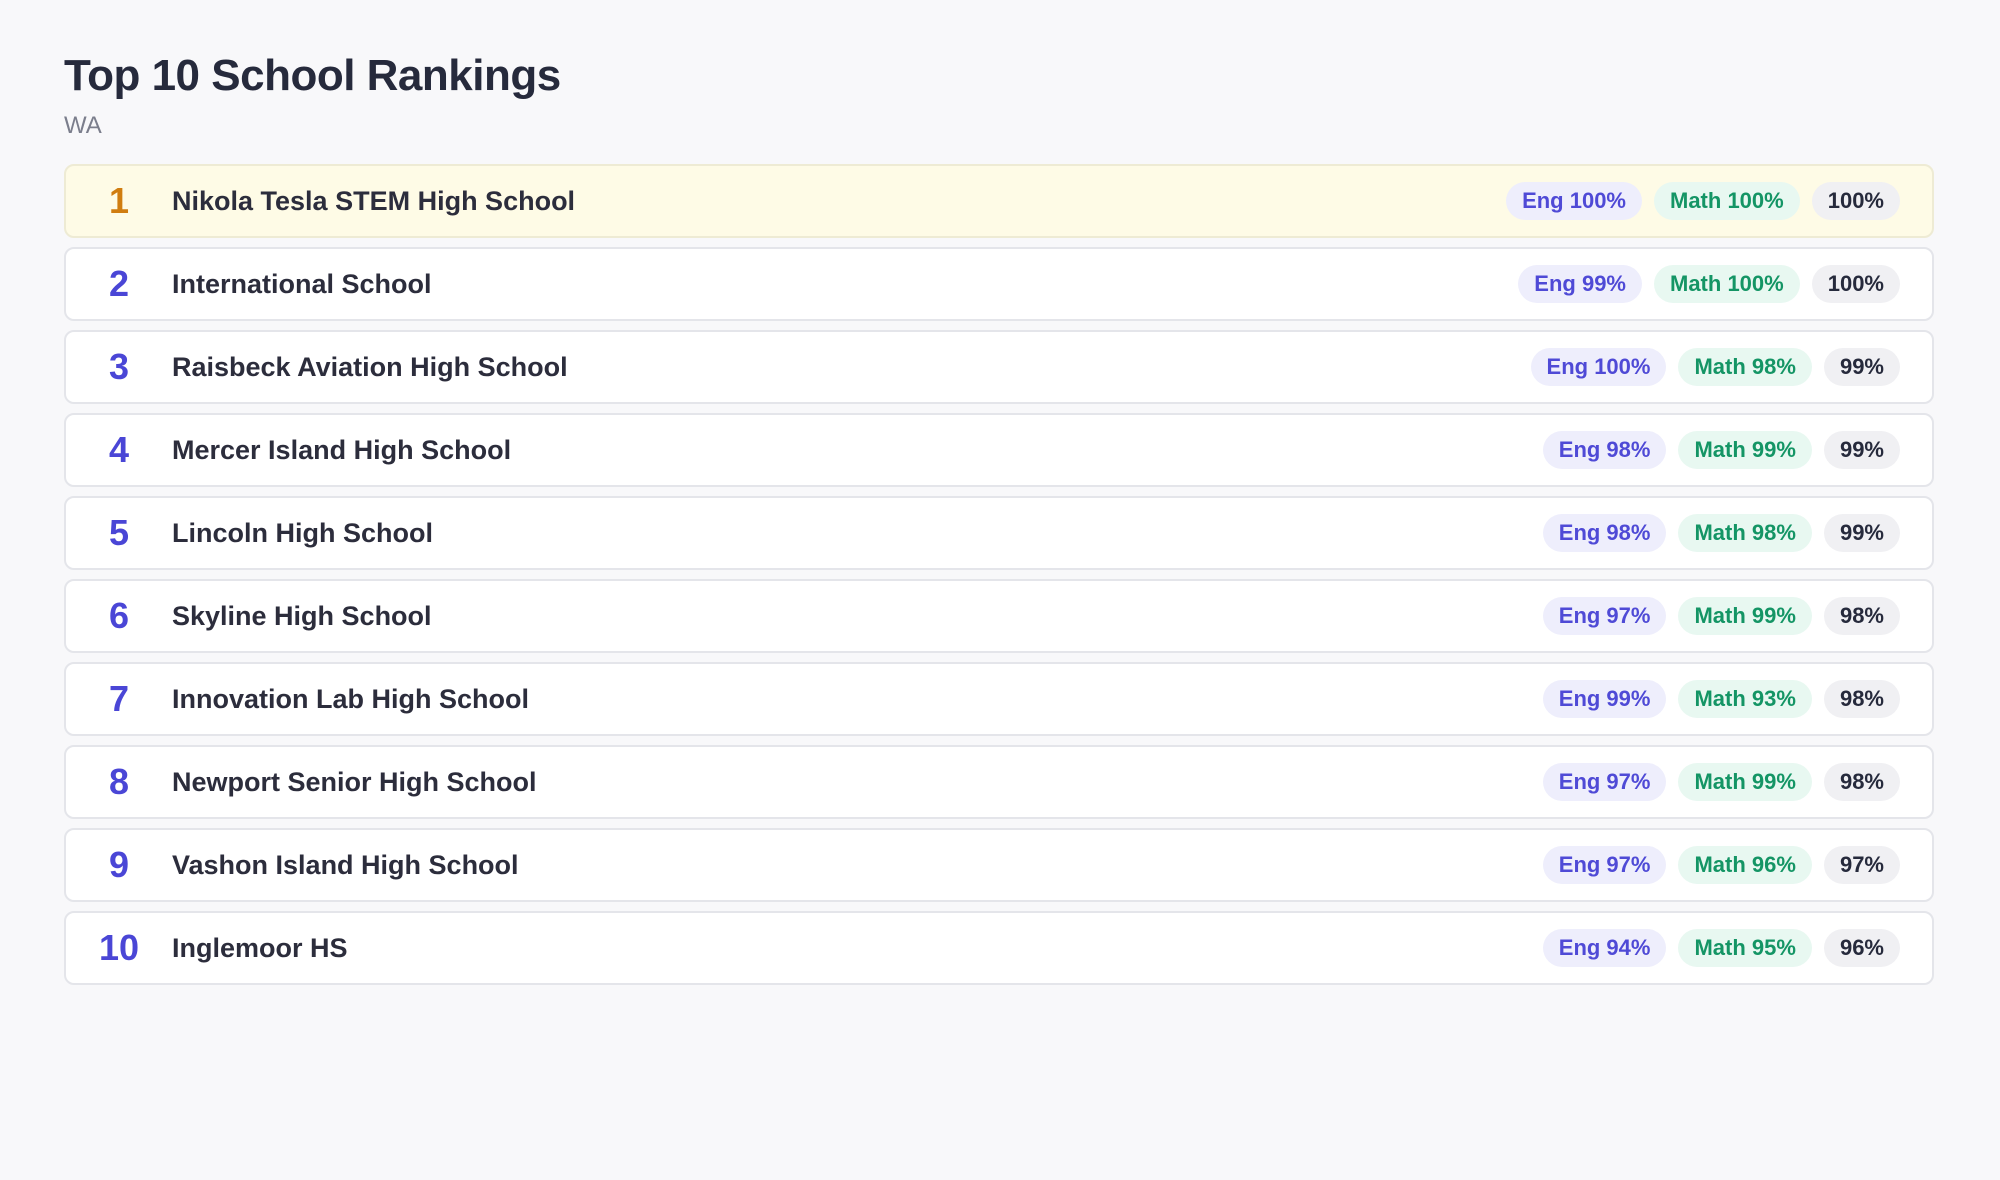 The height and width of the screenshot is (1180, 2000). I want to click on score-badges: Eng 98% Math 98% 99%, so click(1721, 533).